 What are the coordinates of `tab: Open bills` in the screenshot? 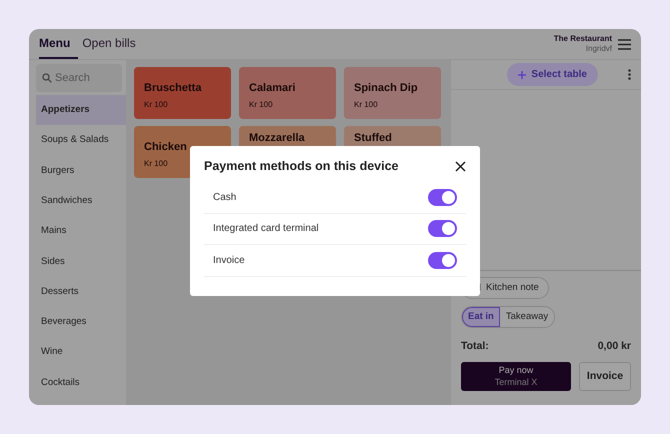 It's located at (113, 44).